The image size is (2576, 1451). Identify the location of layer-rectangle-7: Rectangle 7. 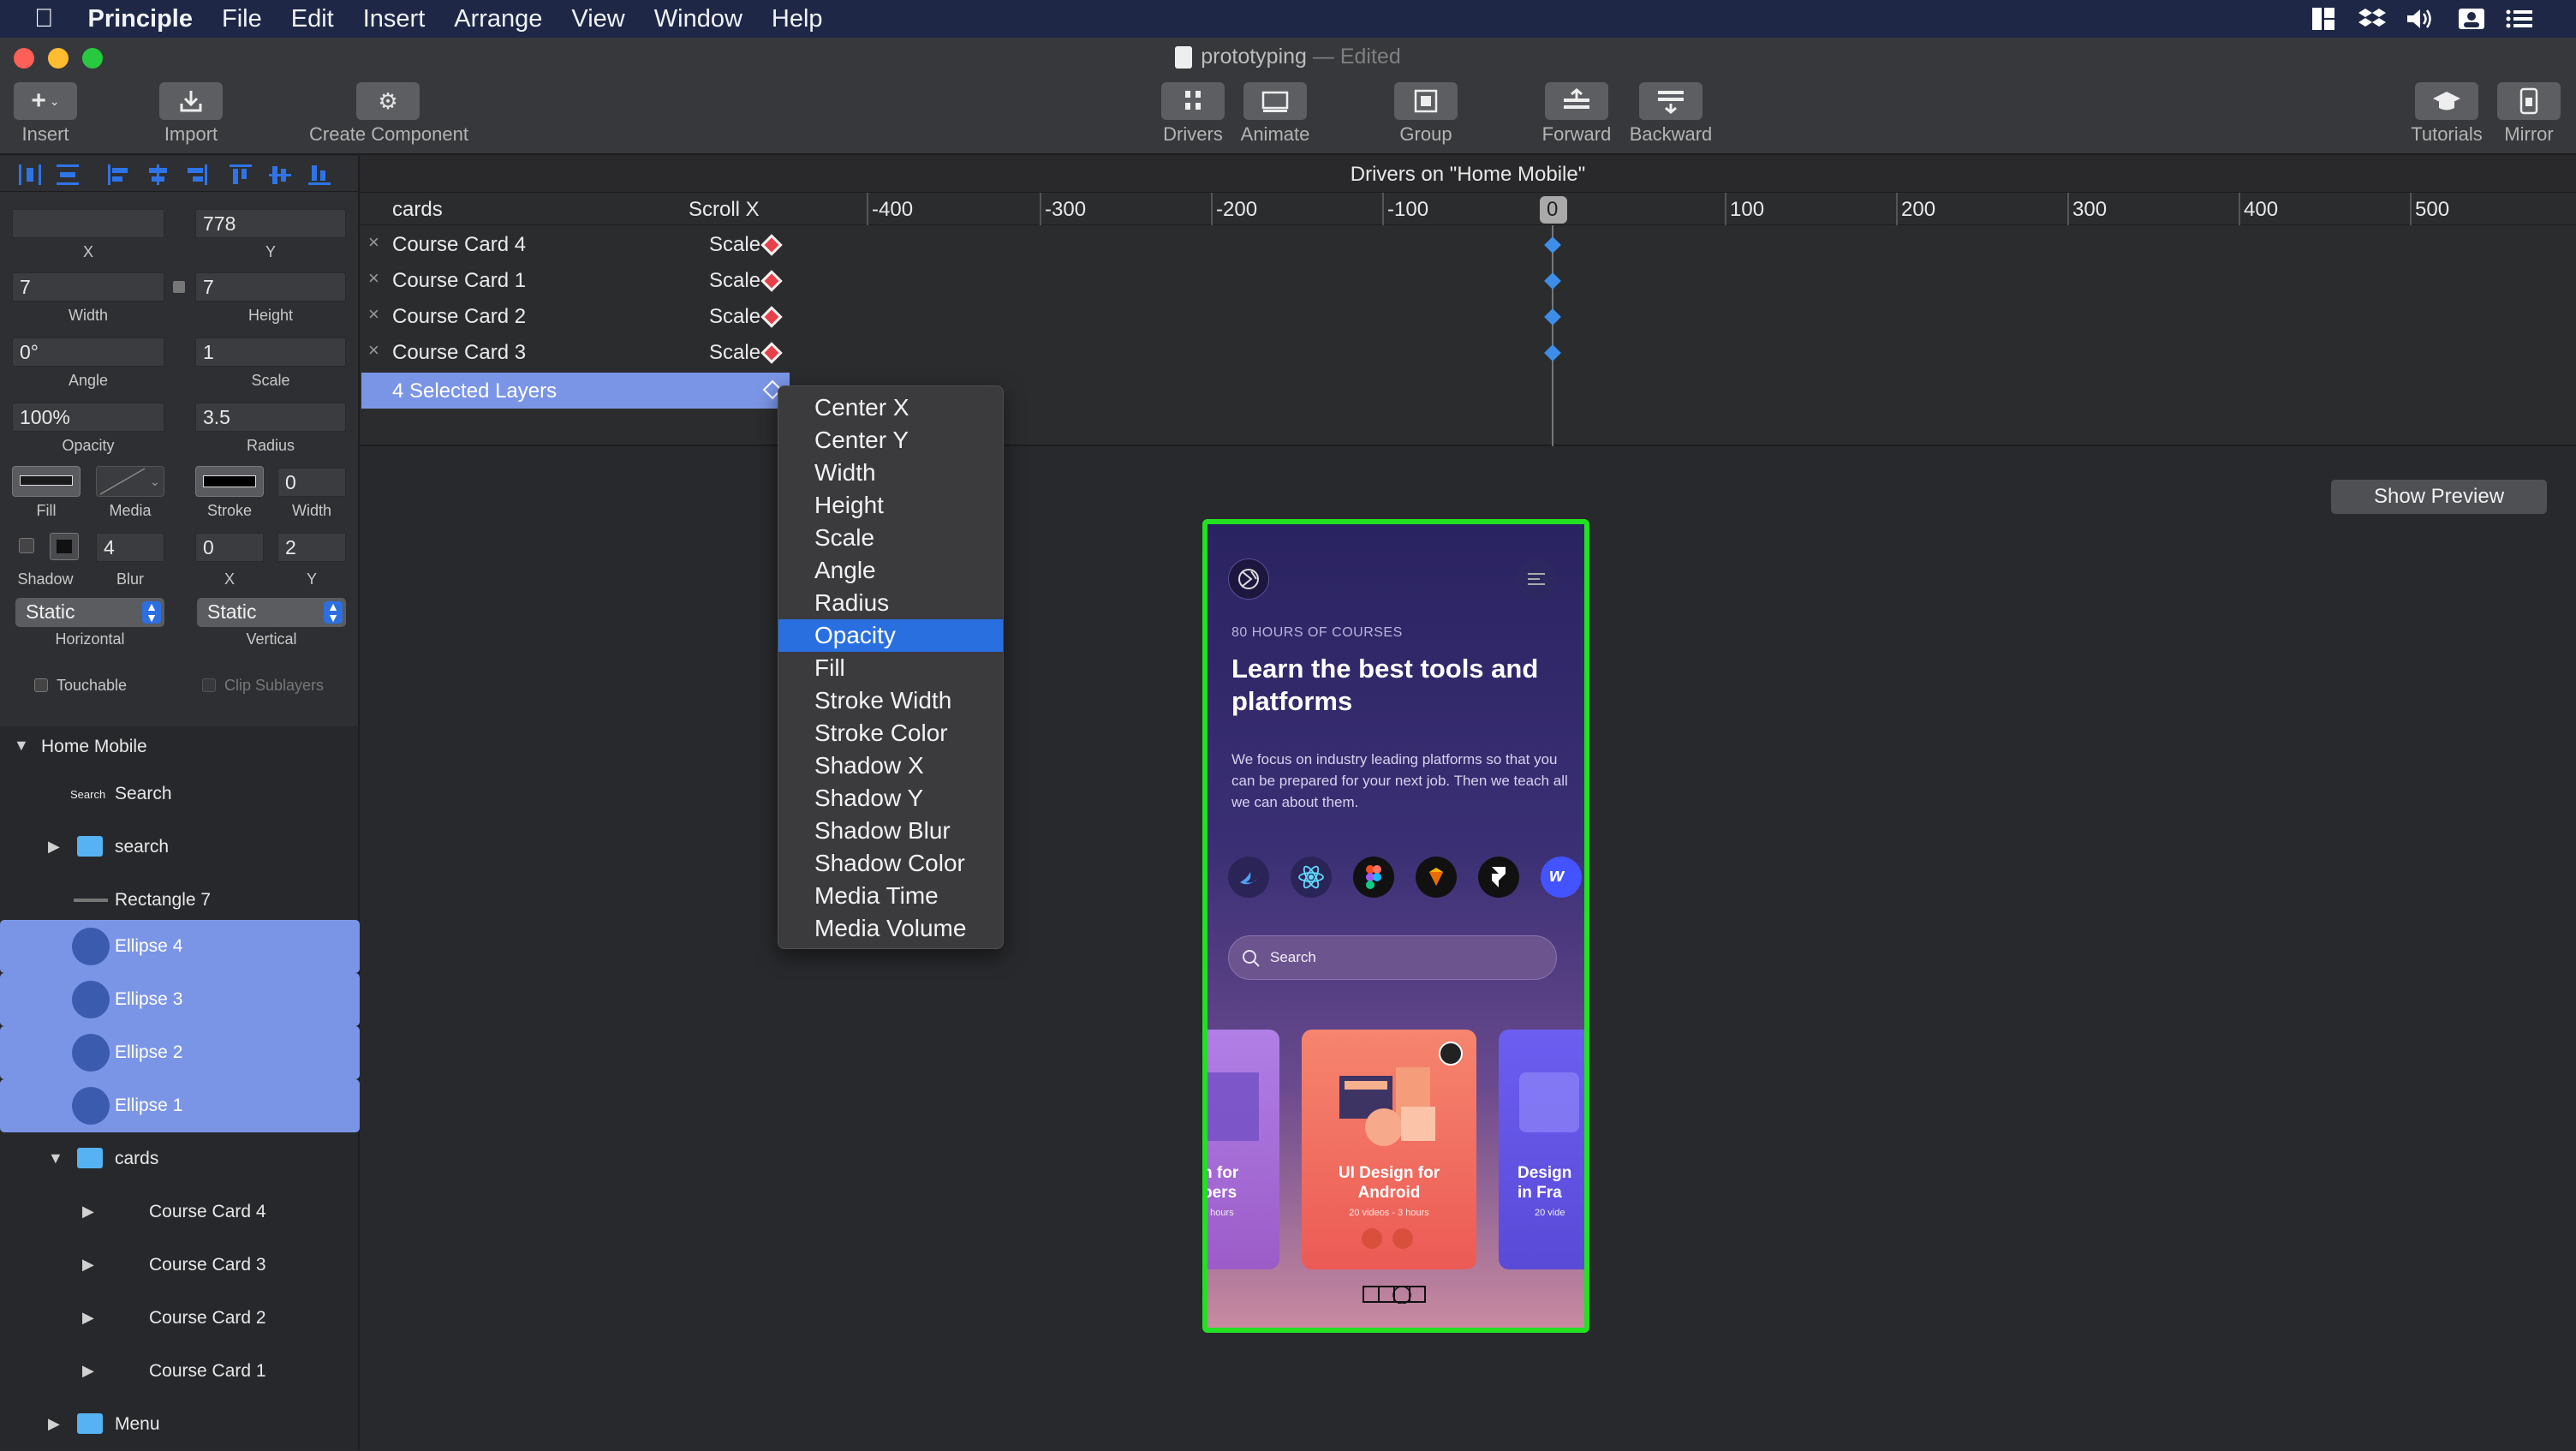
(180, 900).